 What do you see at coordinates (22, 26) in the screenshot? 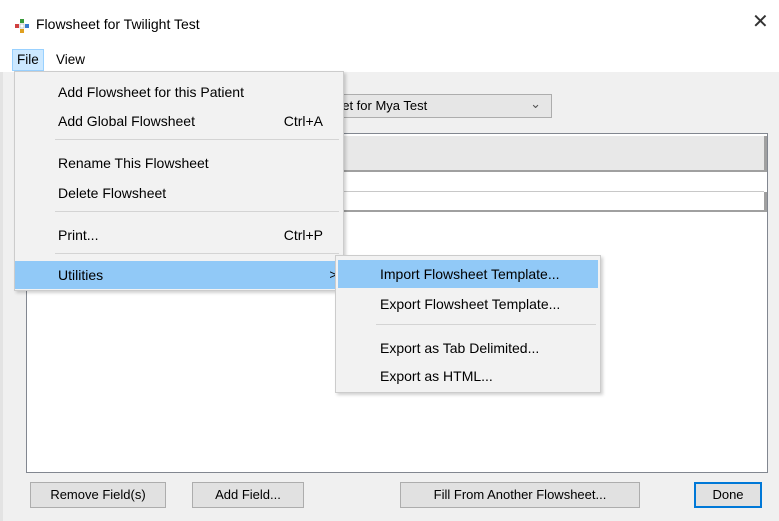
I see `flowsheet-app-icon` at bounding box center [22, 26].